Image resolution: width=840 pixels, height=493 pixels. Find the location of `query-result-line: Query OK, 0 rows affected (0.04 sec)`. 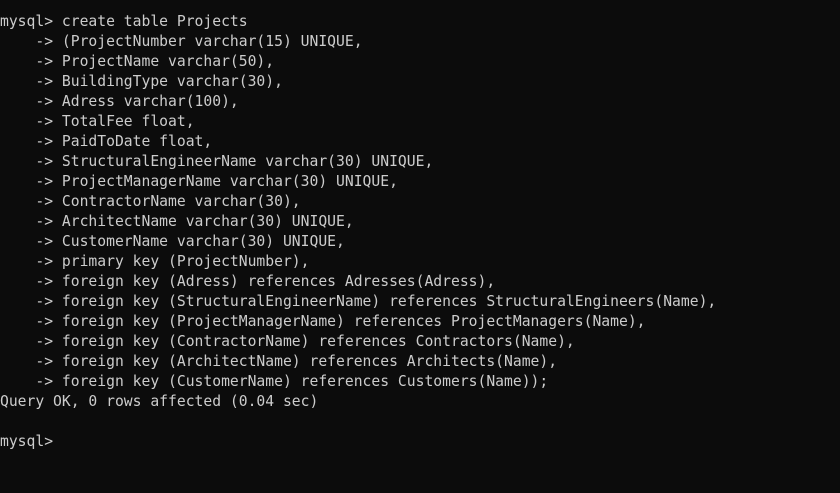

query-result-line: Query OK, 0 rows affected (0.04 sec) is located at coordinates (159, 401).